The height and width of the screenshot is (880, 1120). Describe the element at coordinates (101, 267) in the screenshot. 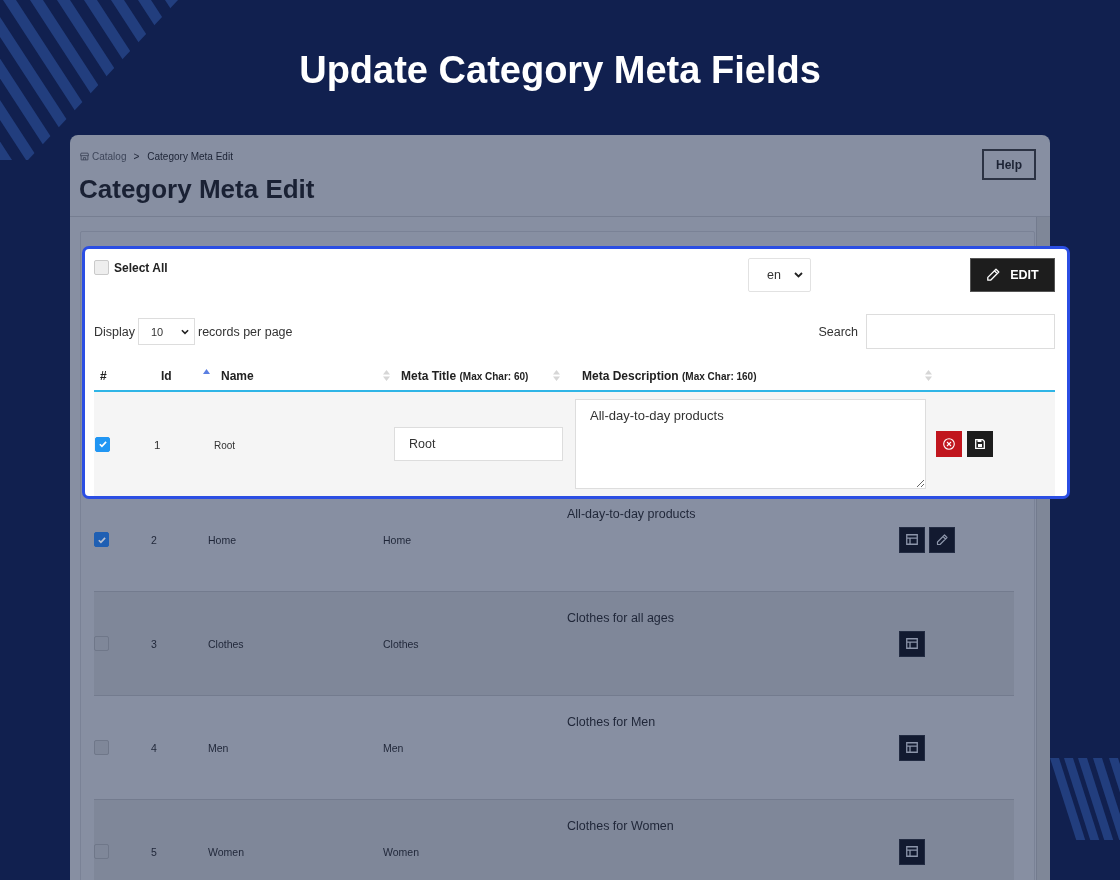

I see `select-all-checkbox` at that location.